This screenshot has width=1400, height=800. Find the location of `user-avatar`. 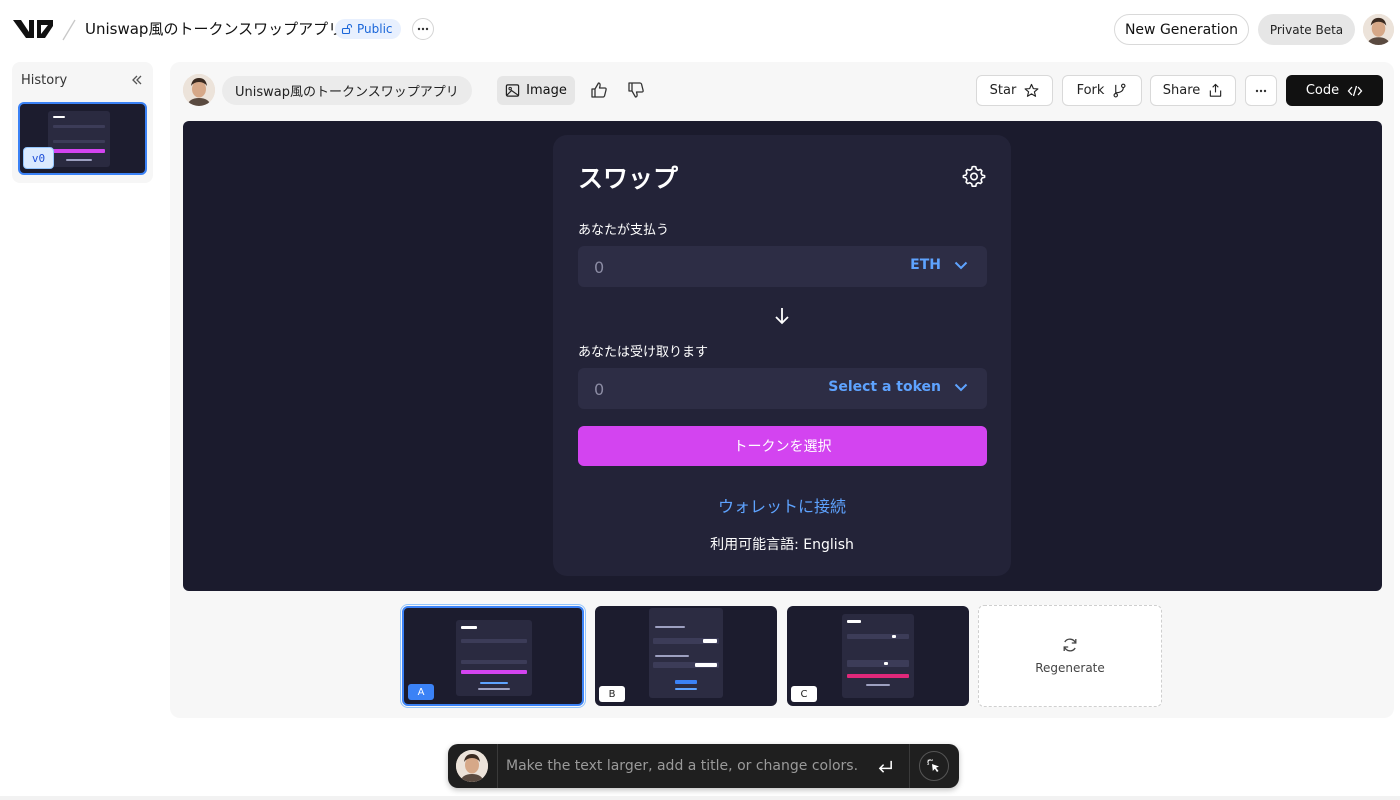

user-avatar is located at coordinates (1378, 29).